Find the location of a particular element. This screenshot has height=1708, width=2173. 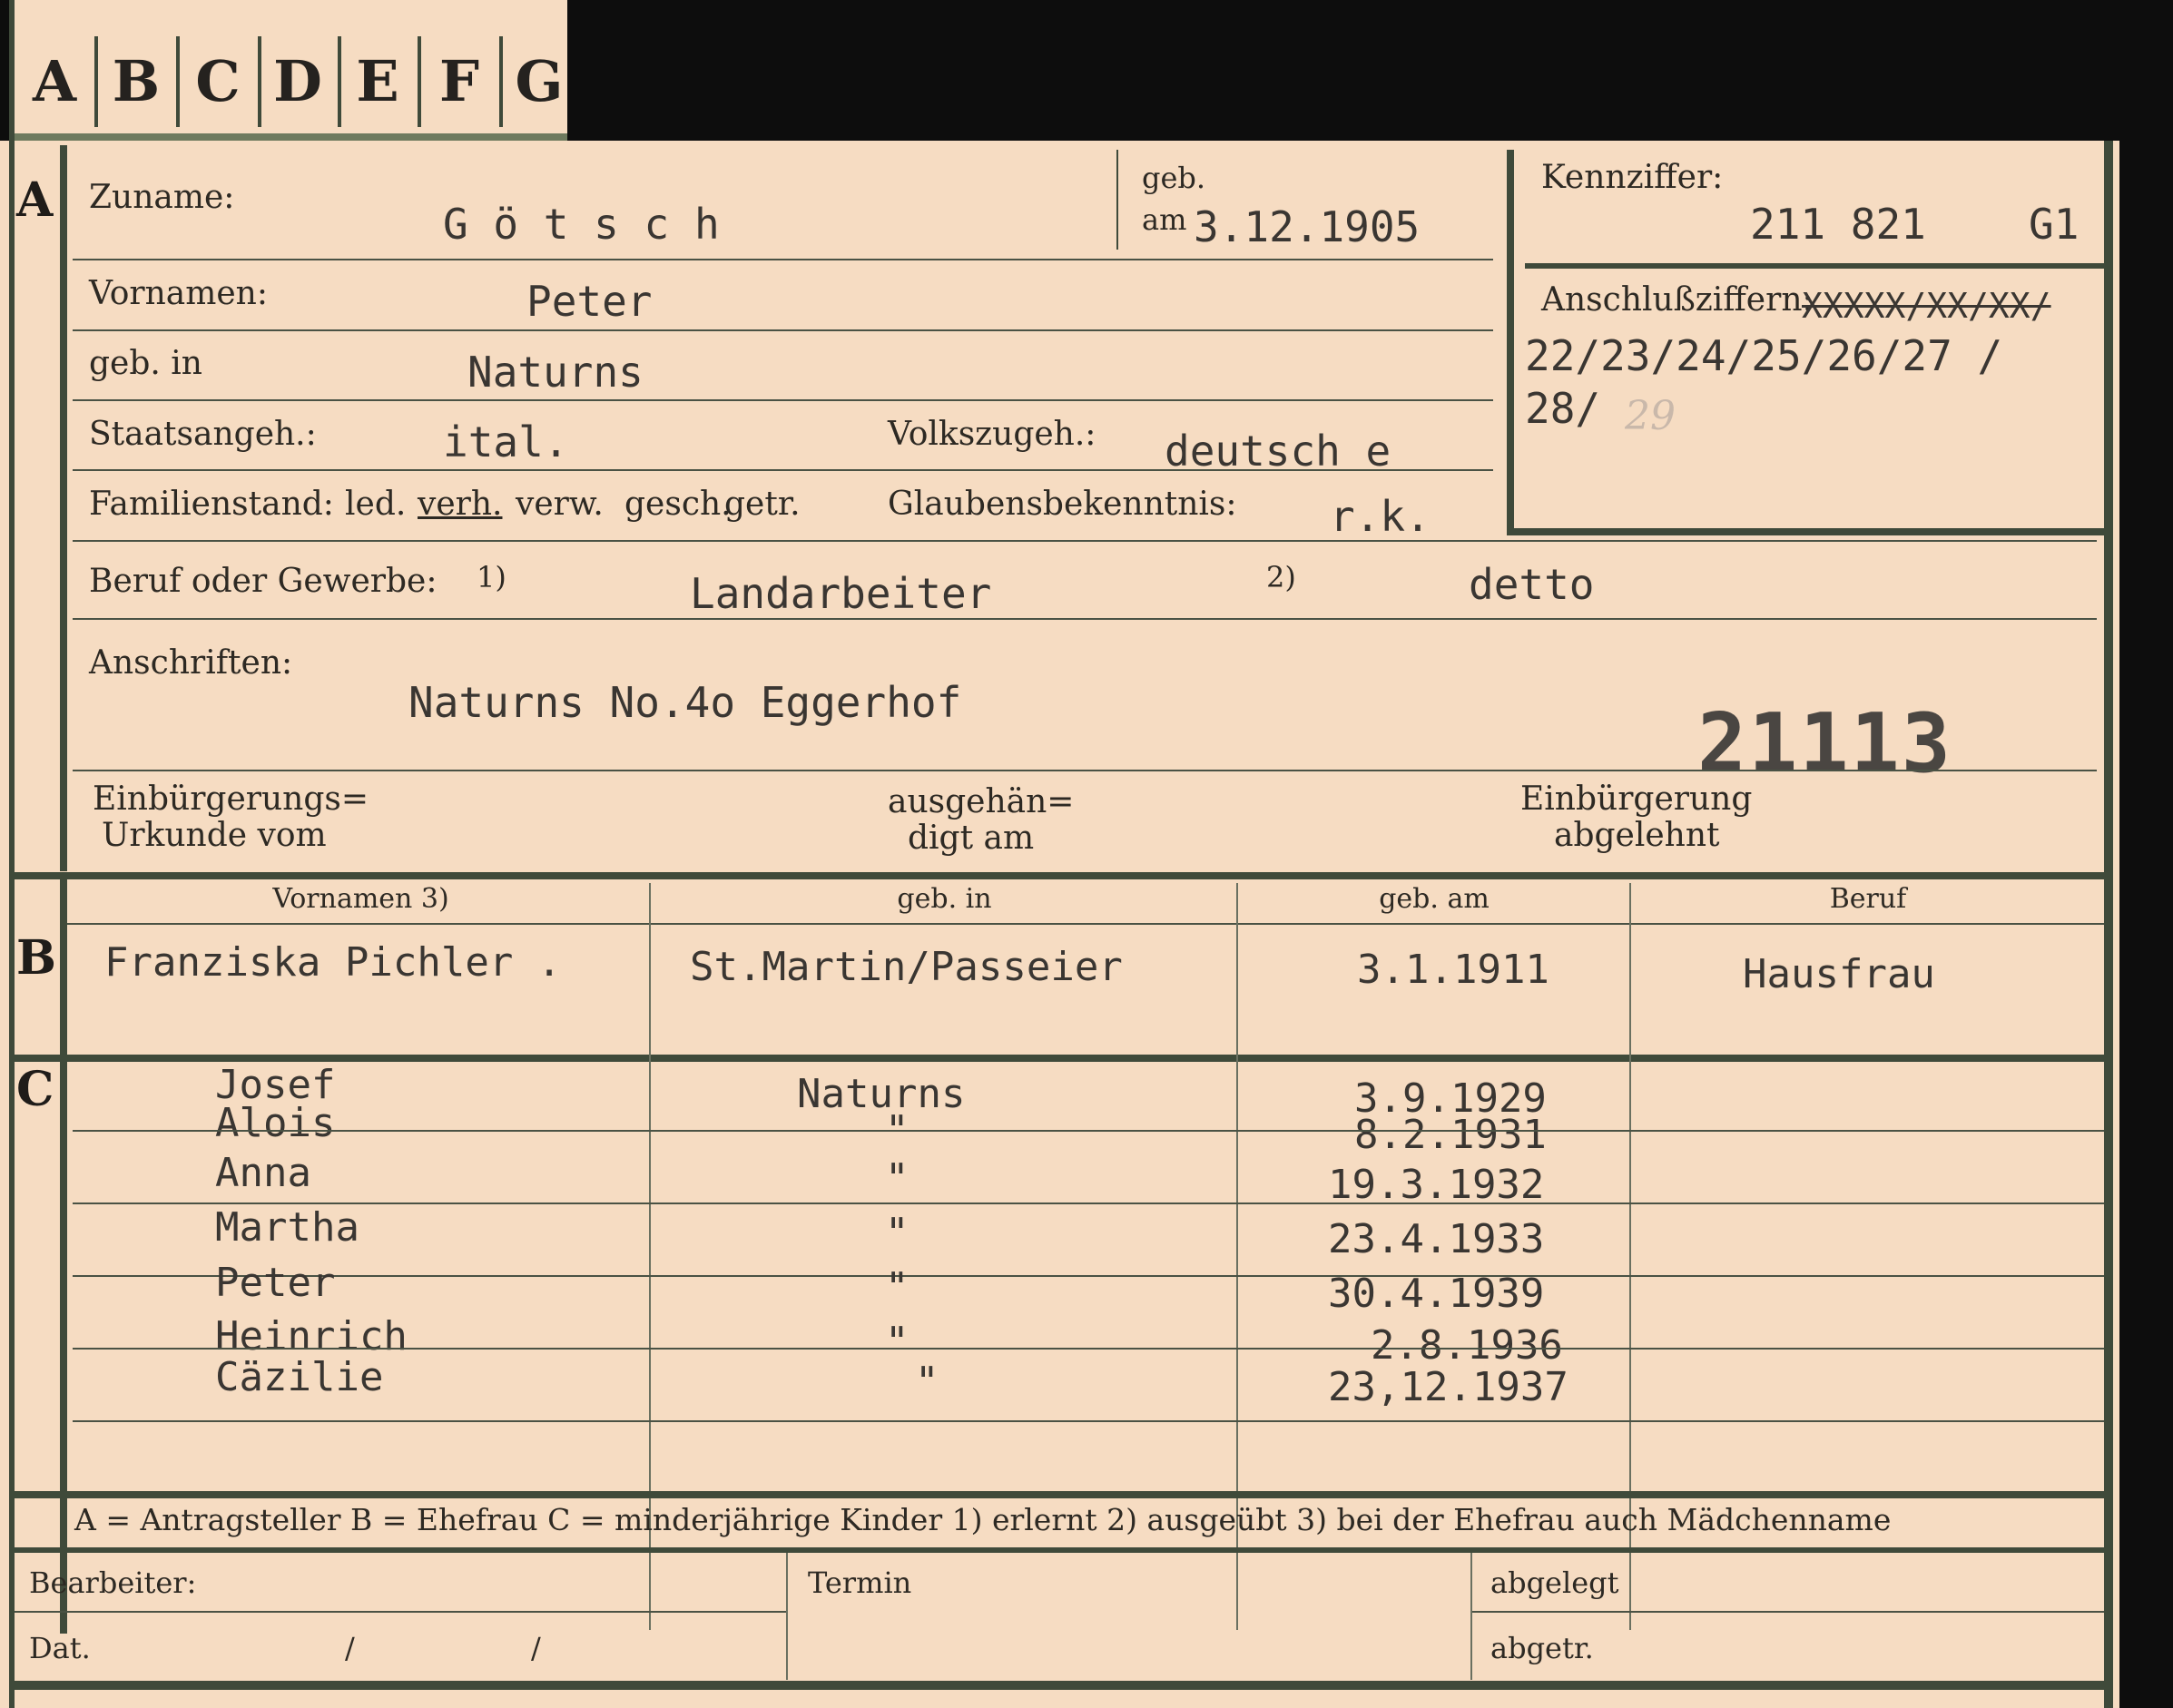

c-gebam-5: 30.4.1939 is located at coordinates (1436, 1294).